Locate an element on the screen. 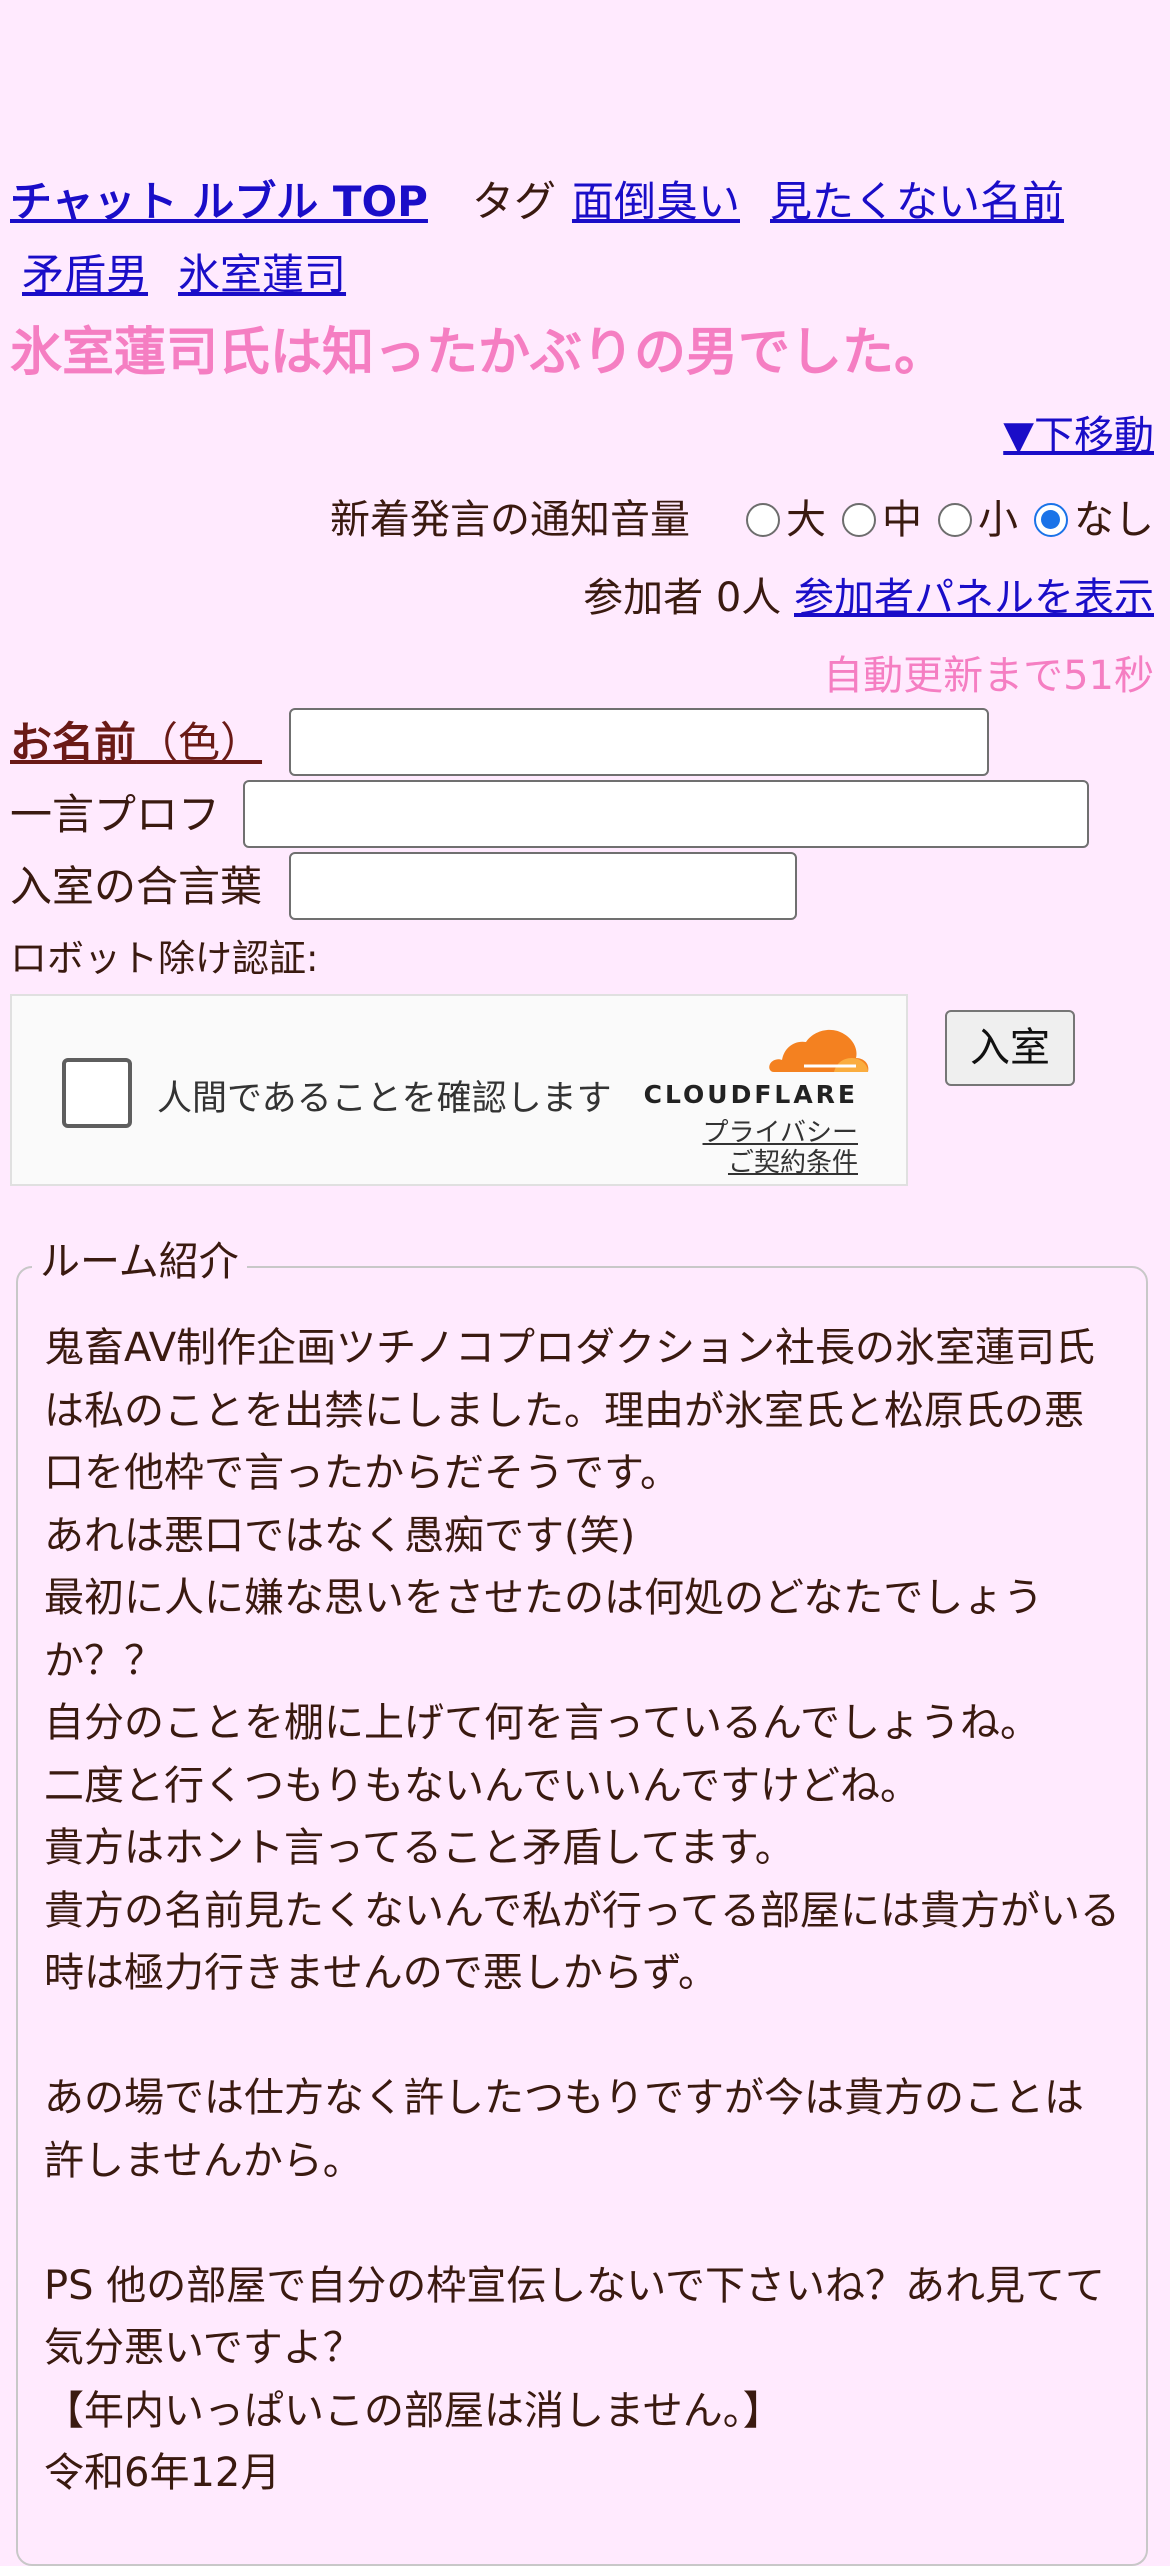  move-down-row: ▼下移動 is located at coordinates (1078, 436).